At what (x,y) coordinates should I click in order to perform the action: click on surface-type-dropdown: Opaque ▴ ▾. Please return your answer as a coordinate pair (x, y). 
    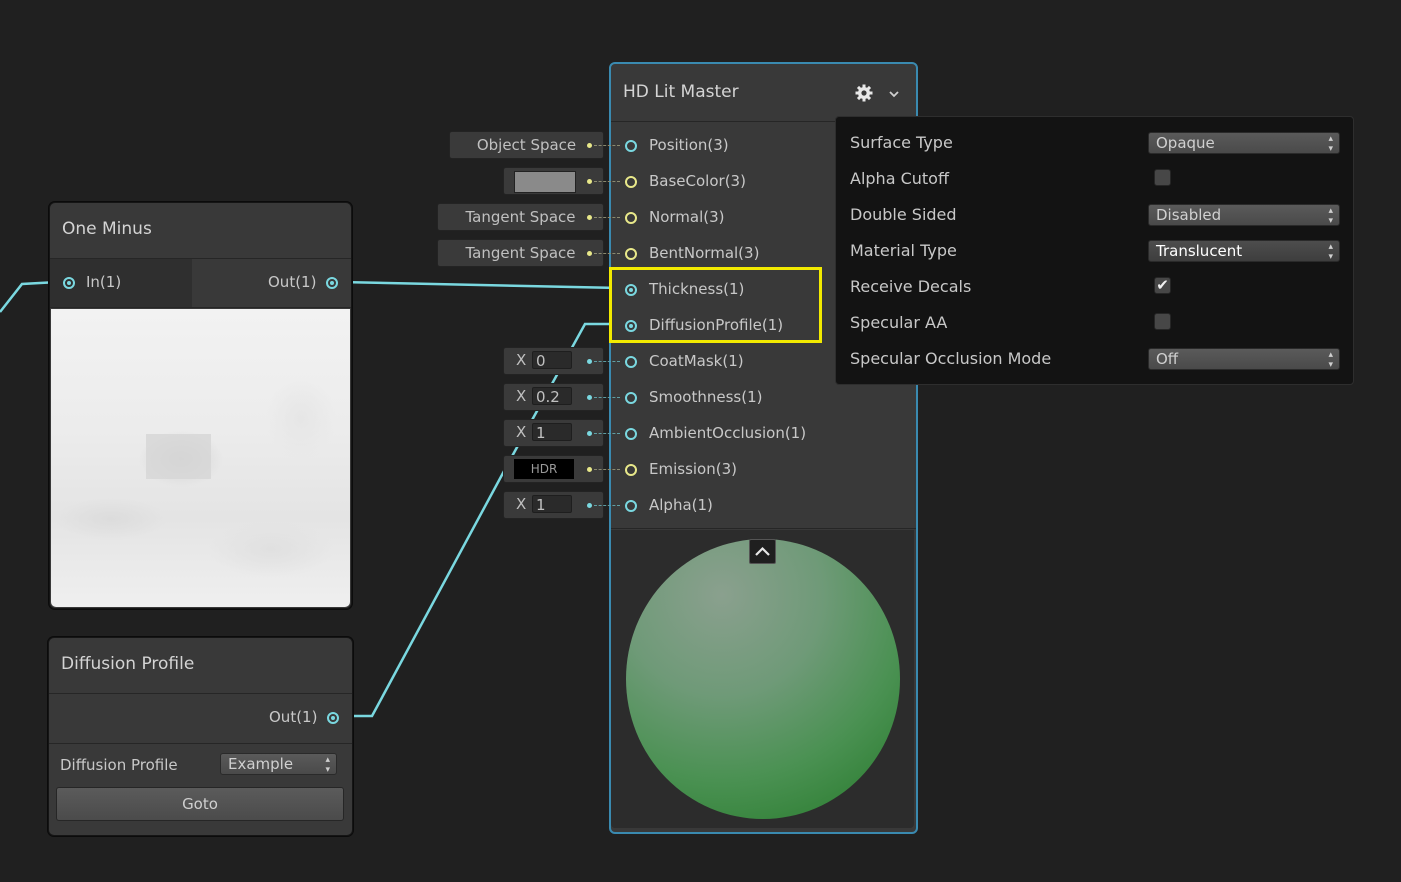
    Looking at the image, I should click on (1244, 143).